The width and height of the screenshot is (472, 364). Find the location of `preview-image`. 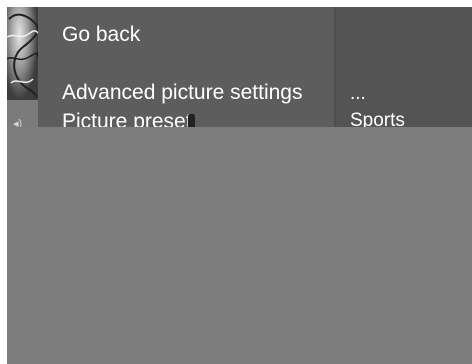

preview-image is located at coordinates (22, 55).